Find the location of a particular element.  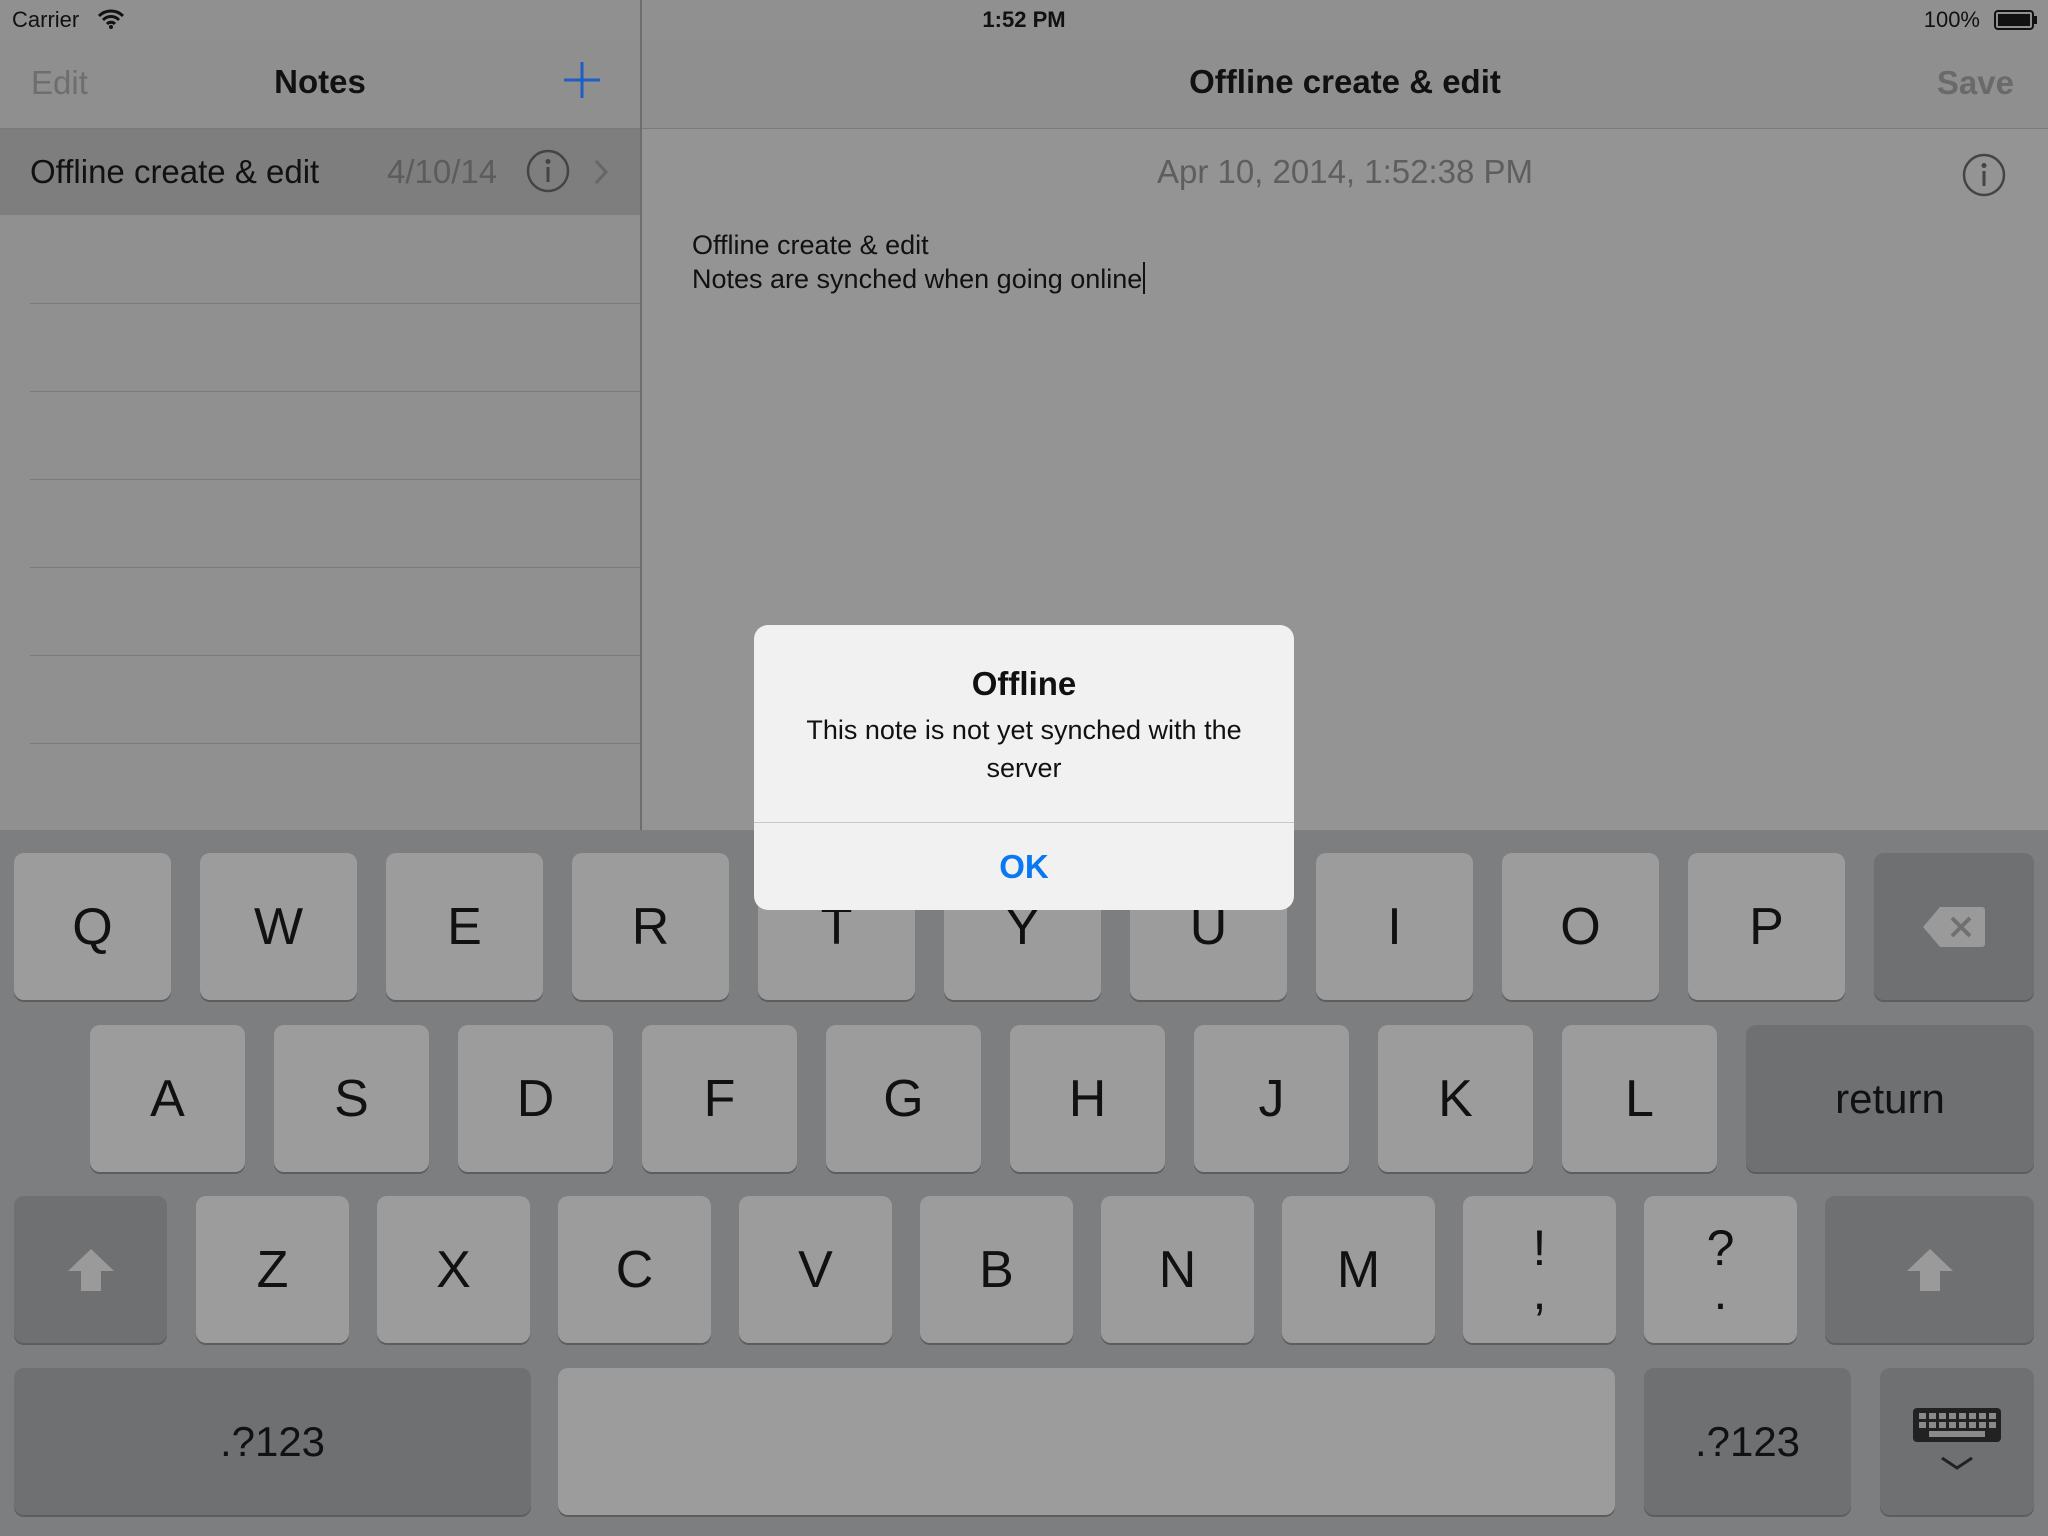

key-q: Q is located at coordinates (92, 926).